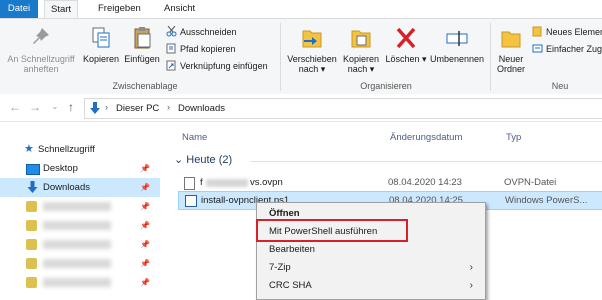 The width and height of the screenshot is (602, 300). What do you see at coordinates (312, 49) in the screenshot?
I see `move-to-button: Verschieben nach ▾` at bounding box center [312, 49].